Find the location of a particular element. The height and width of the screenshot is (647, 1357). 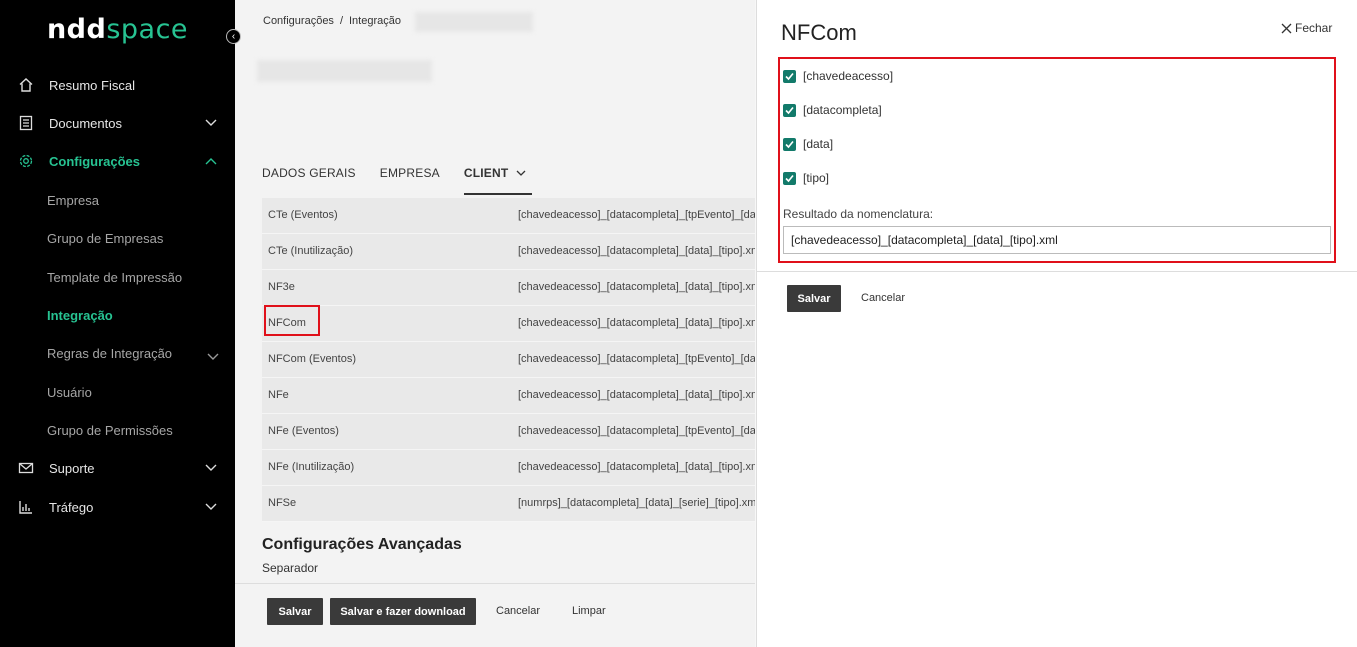

separator-label: Separador is located at coordinates (290, 568).